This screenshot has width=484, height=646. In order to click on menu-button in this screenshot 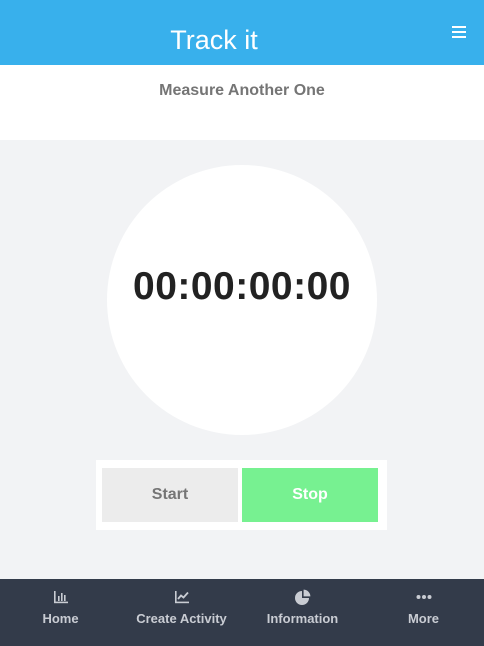, I will do `click(459, 32)`.